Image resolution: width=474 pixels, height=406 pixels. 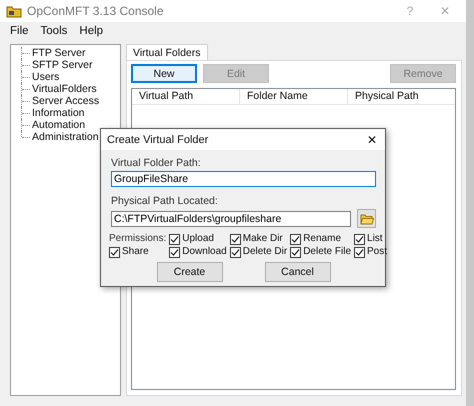 What do you see at coordinates (189, 272) in the screenshot?
I see `dialog-button: Create` at bounding box center [189, 272].